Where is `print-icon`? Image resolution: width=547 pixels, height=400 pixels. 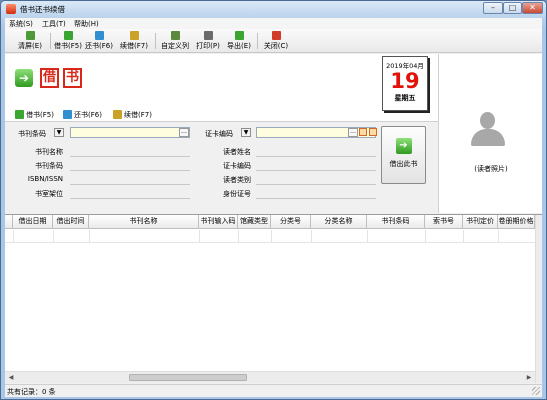
print-icon is located at coordinates (208, 35).